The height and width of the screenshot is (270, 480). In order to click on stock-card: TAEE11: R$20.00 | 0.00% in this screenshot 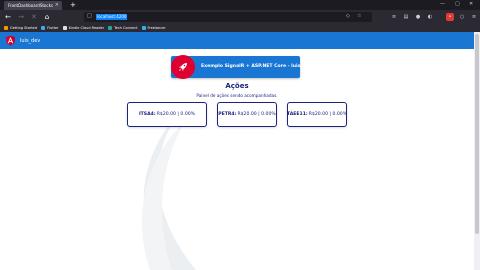, I will do `click(317, 114)`.